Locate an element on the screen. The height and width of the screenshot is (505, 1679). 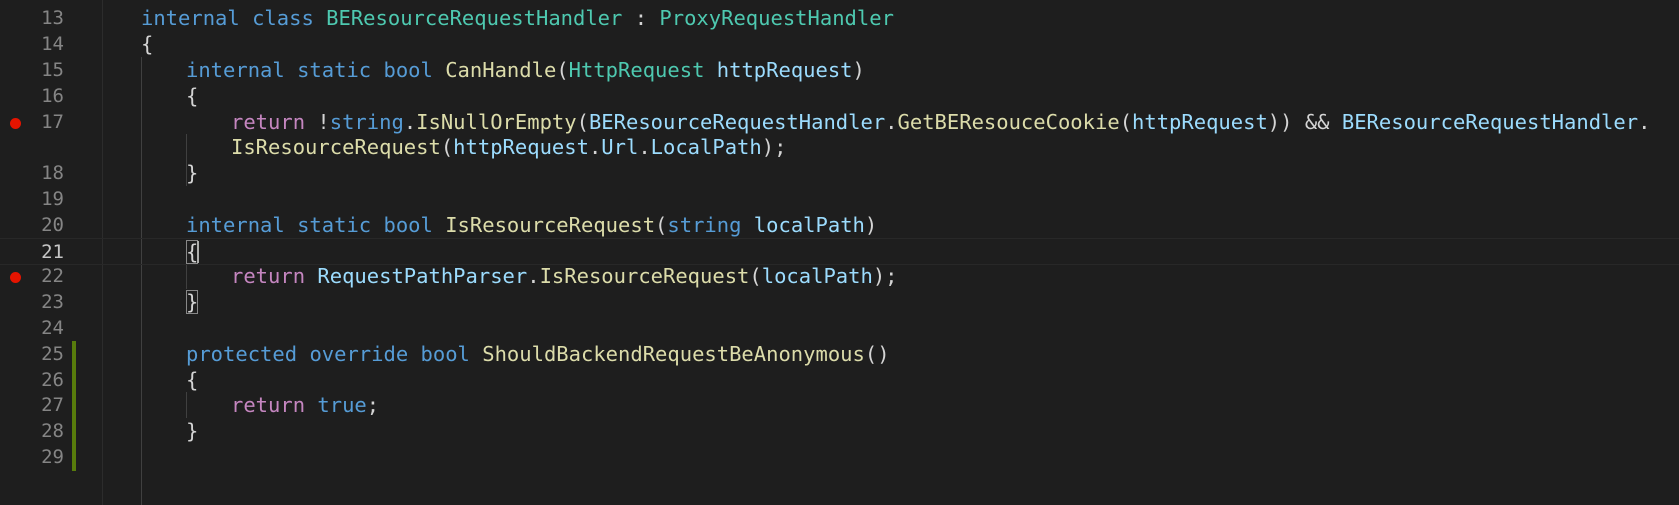
code-token: CanHandle is located at coordinates (501, 70).